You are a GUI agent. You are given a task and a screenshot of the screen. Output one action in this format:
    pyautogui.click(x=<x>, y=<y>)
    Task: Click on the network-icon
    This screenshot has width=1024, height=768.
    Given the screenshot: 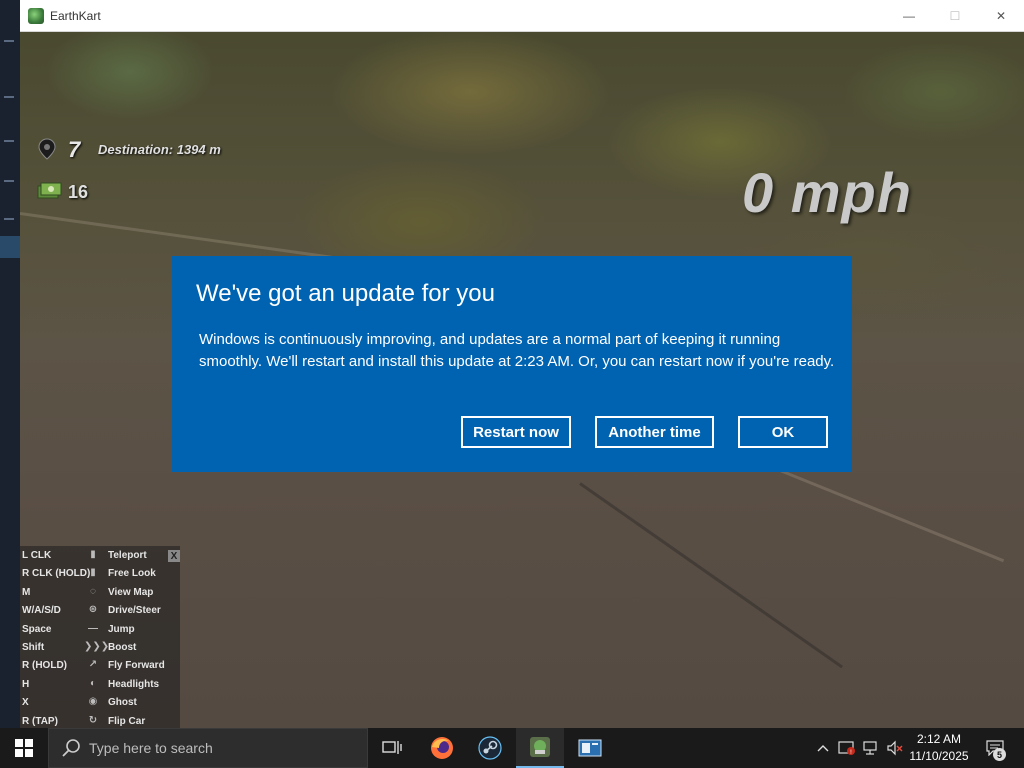 What is the action you would take?
    pyautogui.click(x=870, y=748)
    